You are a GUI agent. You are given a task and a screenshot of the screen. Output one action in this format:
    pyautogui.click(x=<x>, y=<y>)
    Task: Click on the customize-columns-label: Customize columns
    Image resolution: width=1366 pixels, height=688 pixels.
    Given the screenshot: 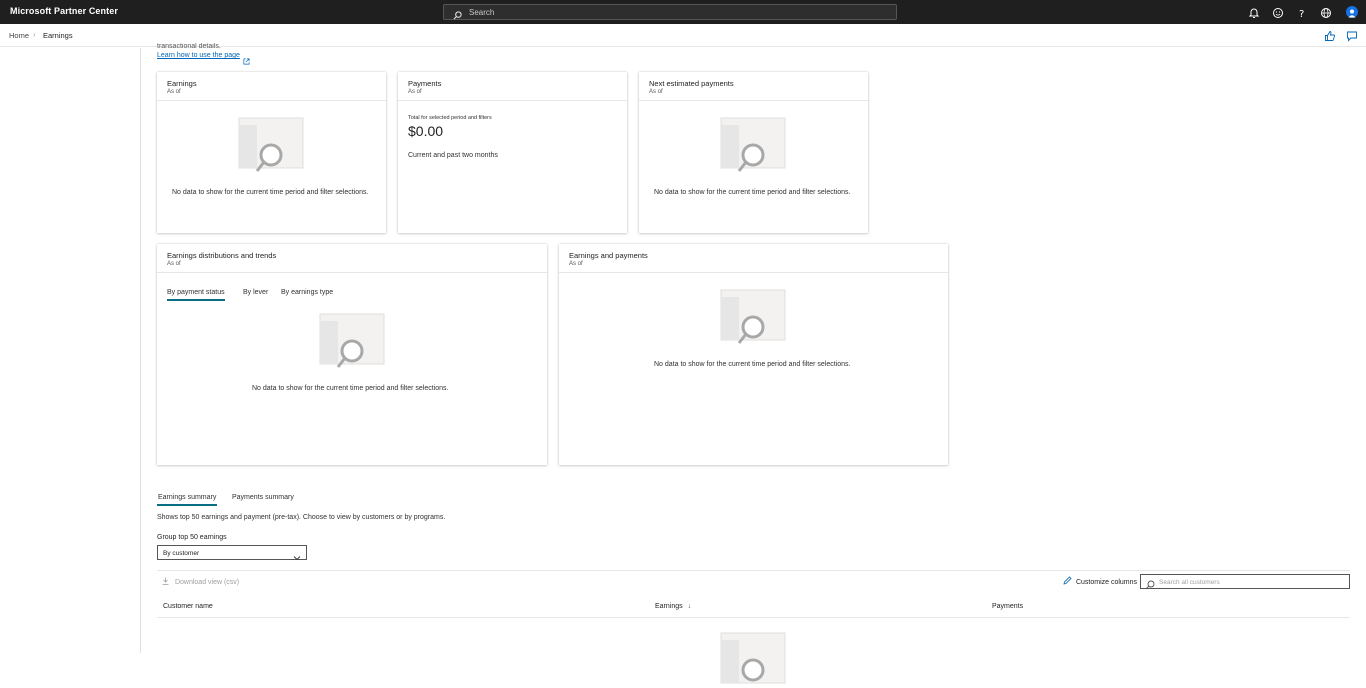 What is the action you would take?
    pyautogui.click(x=1106, y=582)
    